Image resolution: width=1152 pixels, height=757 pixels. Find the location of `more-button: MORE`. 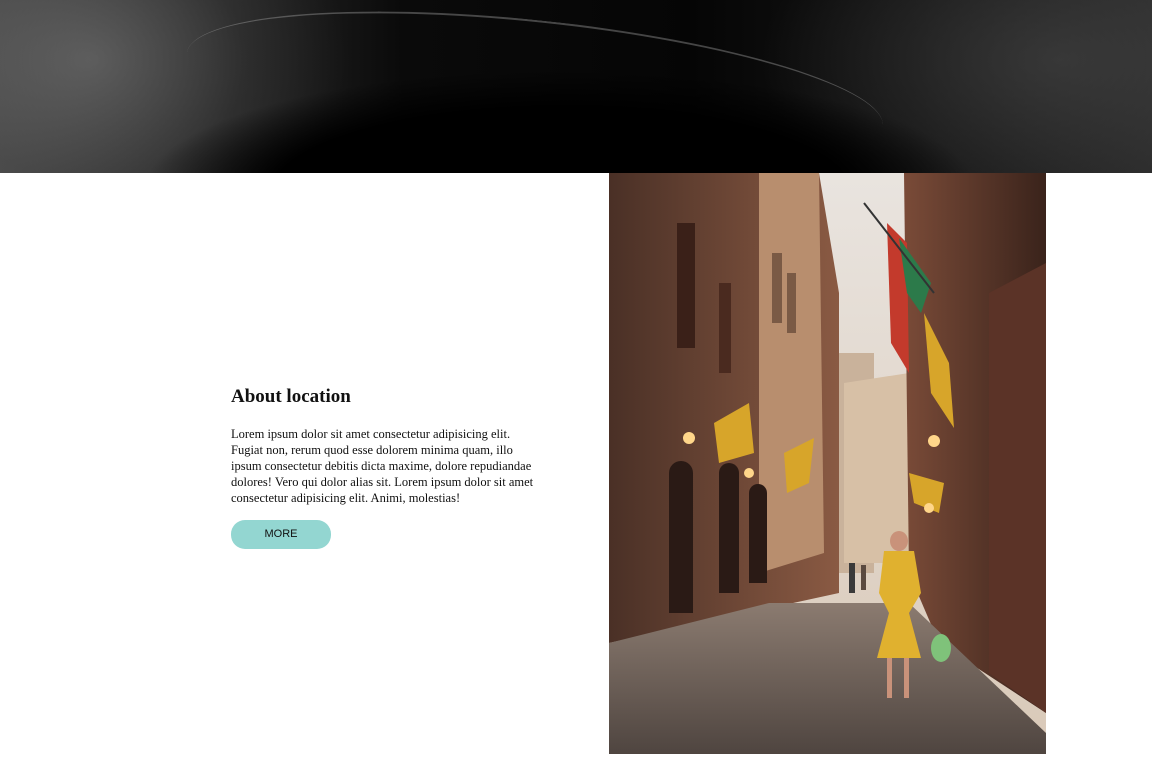

more-button: MORE is located at coordinates (281, 534).